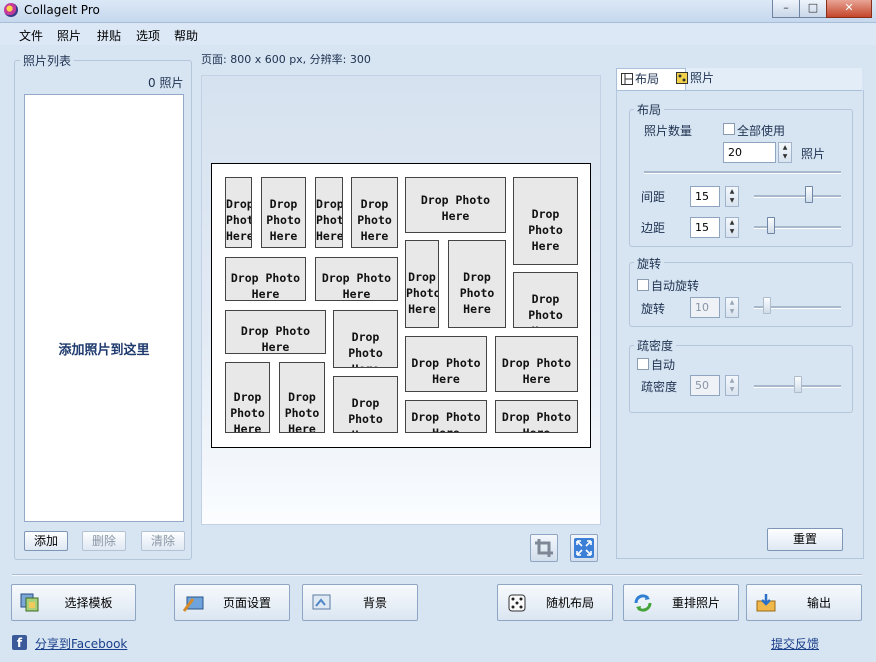 The image size is (876, 662). Describe the element at coordinates (849, 9) in the screenshot. I see `close-button: ✕` at that location.